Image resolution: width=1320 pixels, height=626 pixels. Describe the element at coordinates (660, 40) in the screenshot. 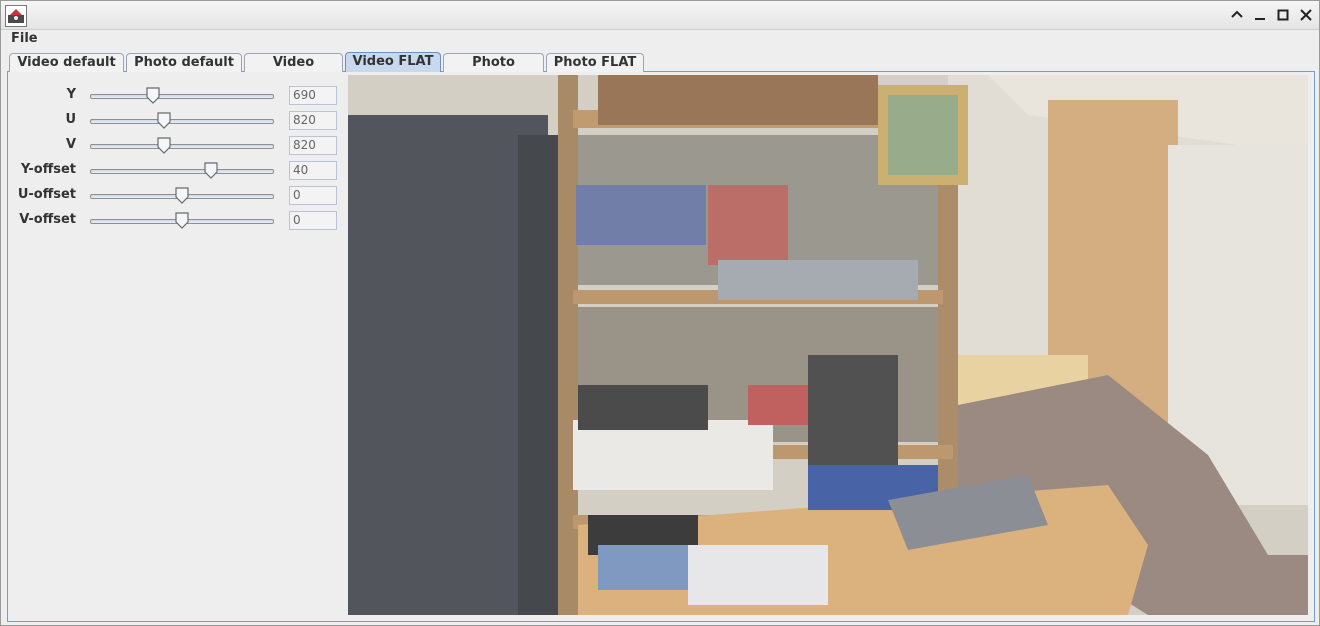

I see `menu-bar: File` at that location.